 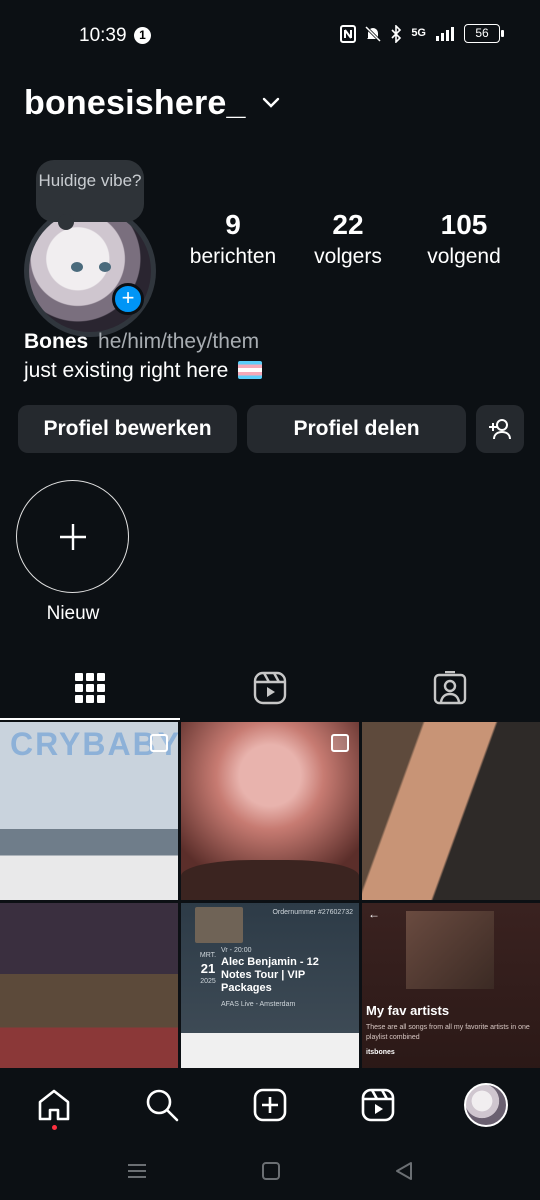 I want to click on home-icon, so click(x=54, y=1105).